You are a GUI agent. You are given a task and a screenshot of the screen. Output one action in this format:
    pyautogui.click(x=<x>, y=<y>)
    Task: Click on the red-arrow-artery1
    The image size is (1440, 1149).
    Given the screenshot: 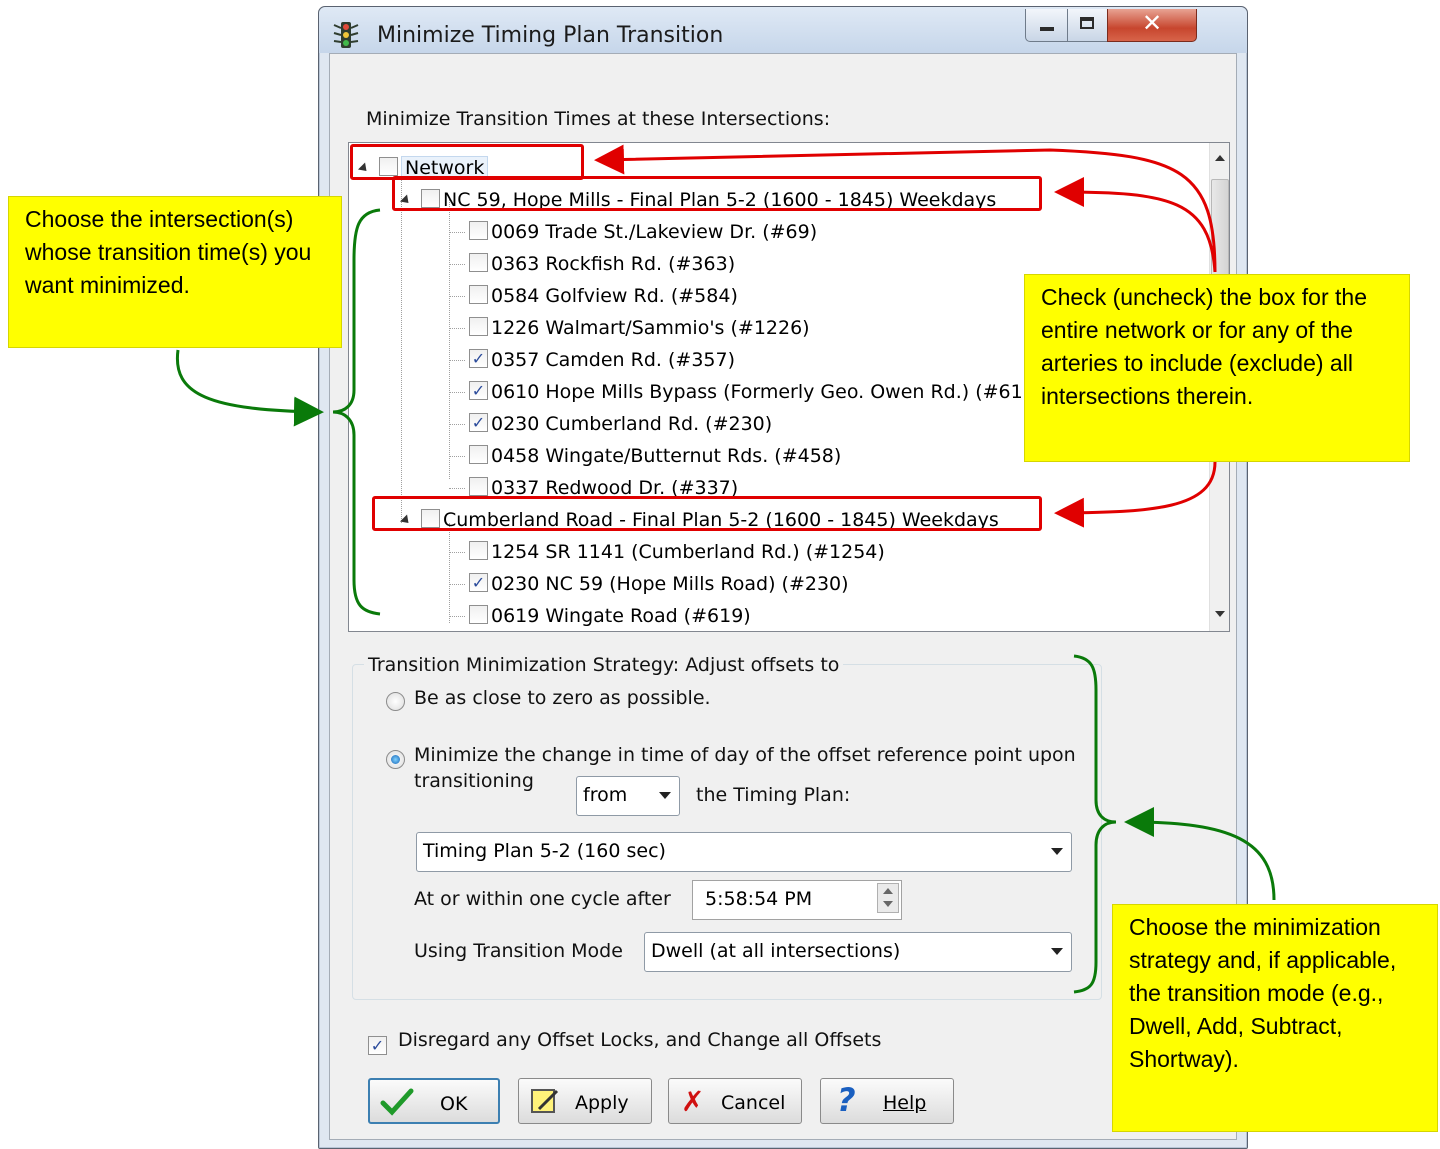 What is the action you would take?
    pyautogui.click(x=1135, y=225)
    